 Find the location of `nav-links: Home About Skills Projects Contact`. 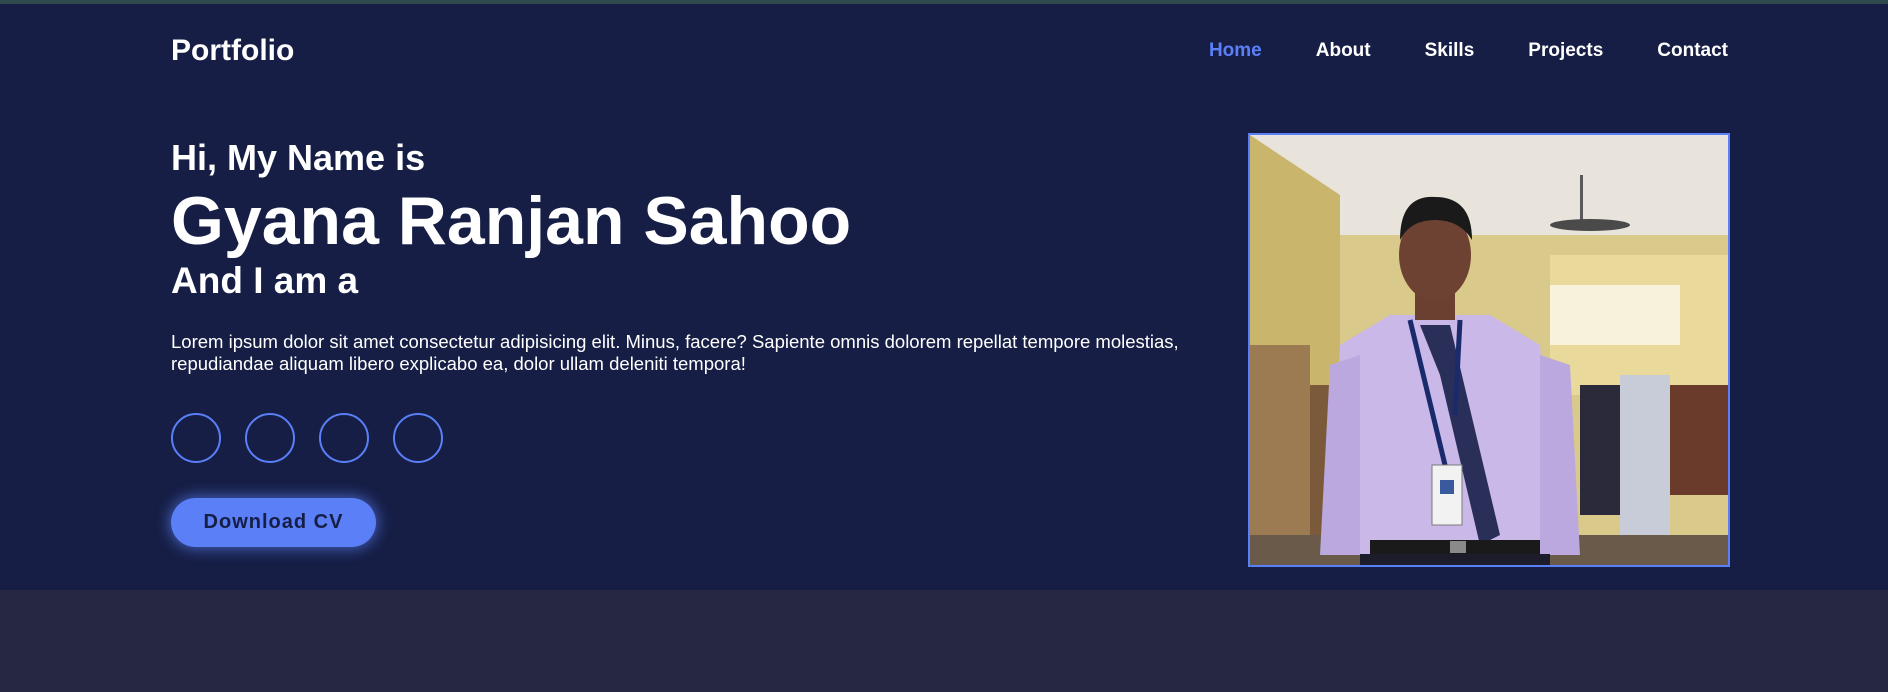

nav-links: Home About Skills Projects Contact is located at coordinates (1468, 51).